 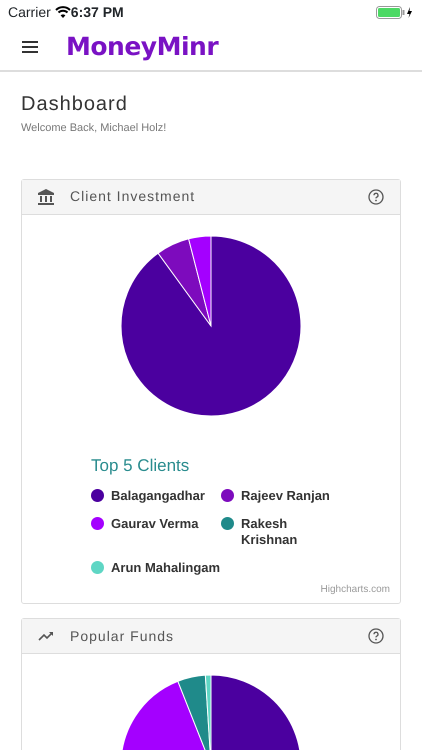 I want to click on legend-item: Gaurav Verma, so click(x=156, y=532).